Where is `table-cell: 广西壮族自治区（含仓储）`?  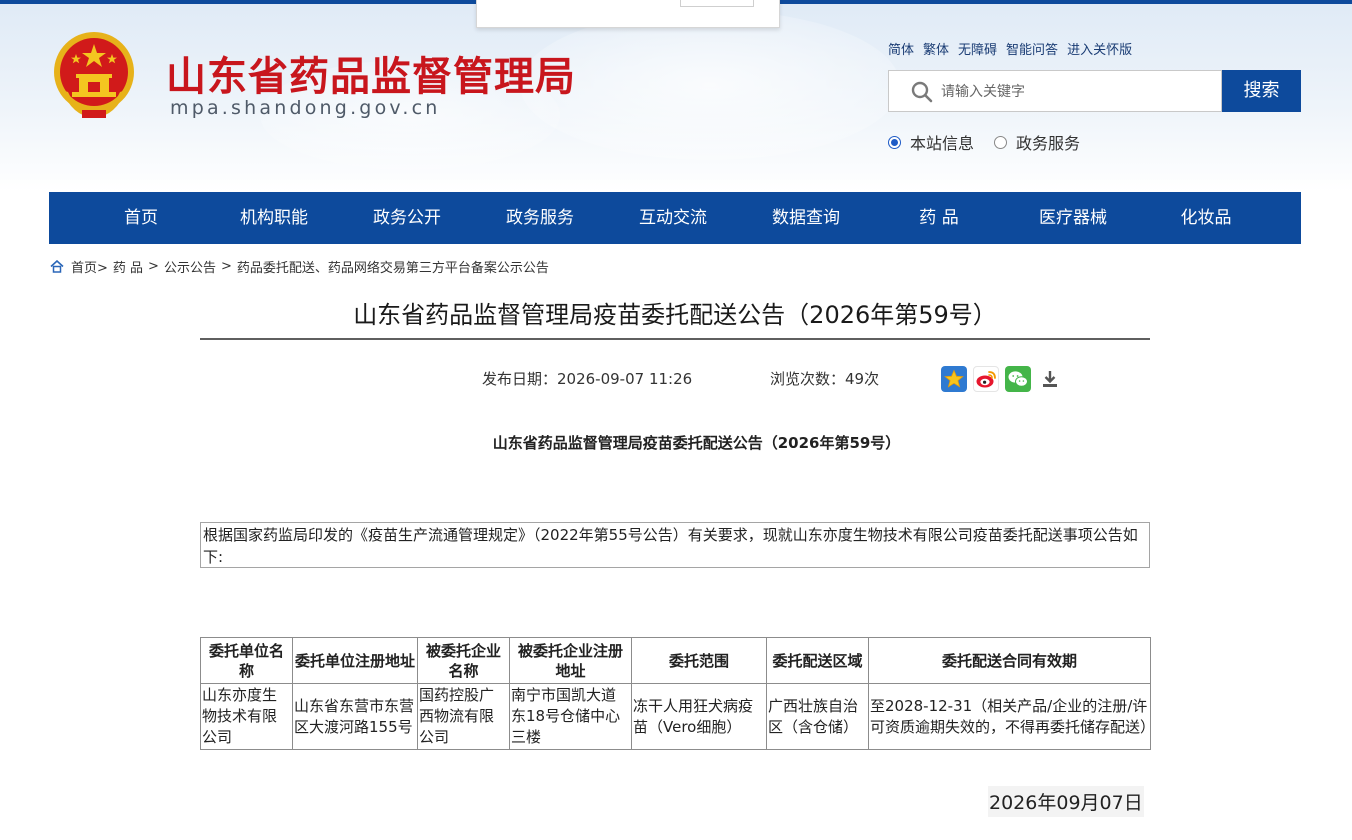 table-cell: 广西壮族自治区（含仓储） is located at coordinates (817, 716).